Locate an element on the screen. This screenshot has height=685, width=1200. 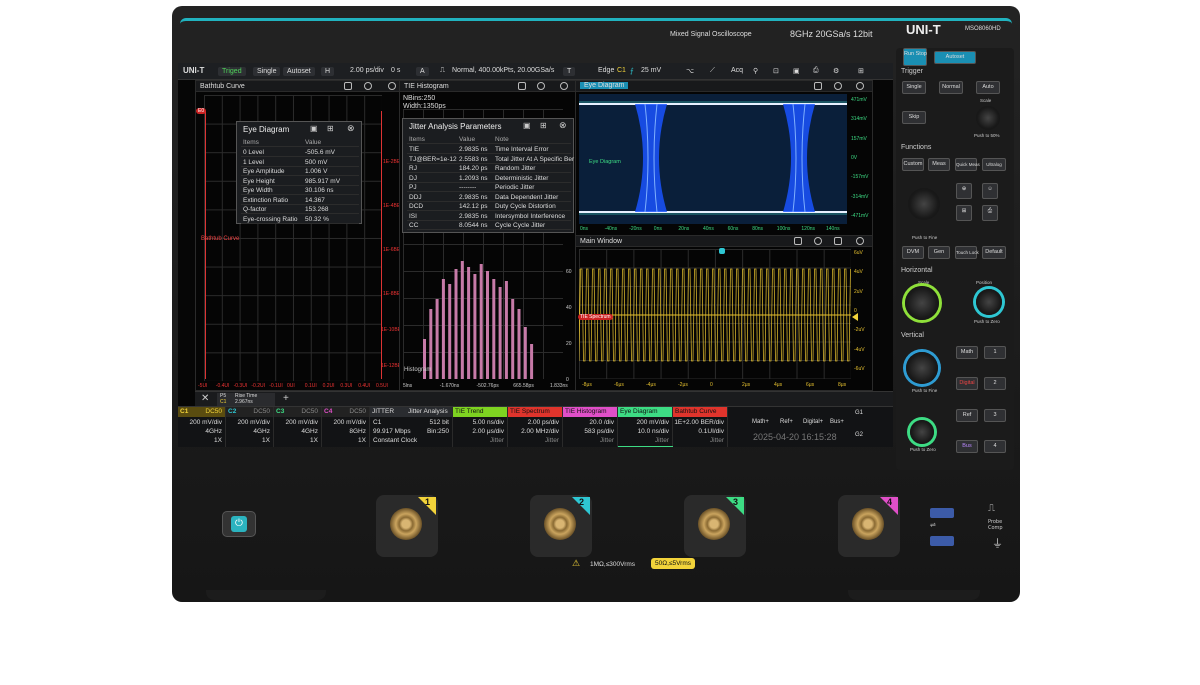
menu-icon: ⊞ is located at coordinates (861, 71).